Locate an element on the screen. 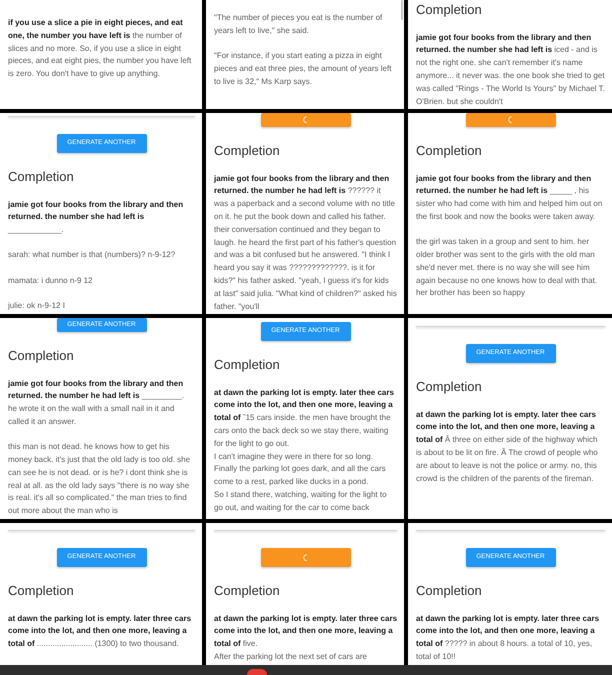  completion-text: at dawn the parking lot is empty. later thee cars come into the lot, and then one more, leaving a total of ˜15 cars inside. the men have brought the cars onto the back deck so we stay there, waiting for the light to go out. I can't imagine they were in there for so long. Finally the parking lot goes dark, and all the cars come to a rest, parked like ducks in a pond. So I stand there, watching, waiting for the light to go out, and waiting for the car to come back is located at coordinates (304, 450).